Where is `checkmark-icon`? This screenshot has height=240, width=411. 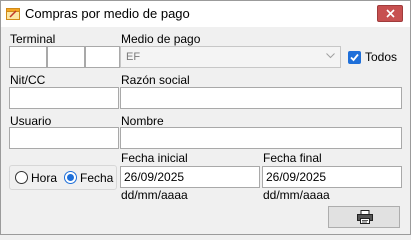
checkmark-icon is located at coordinates (354, 57).